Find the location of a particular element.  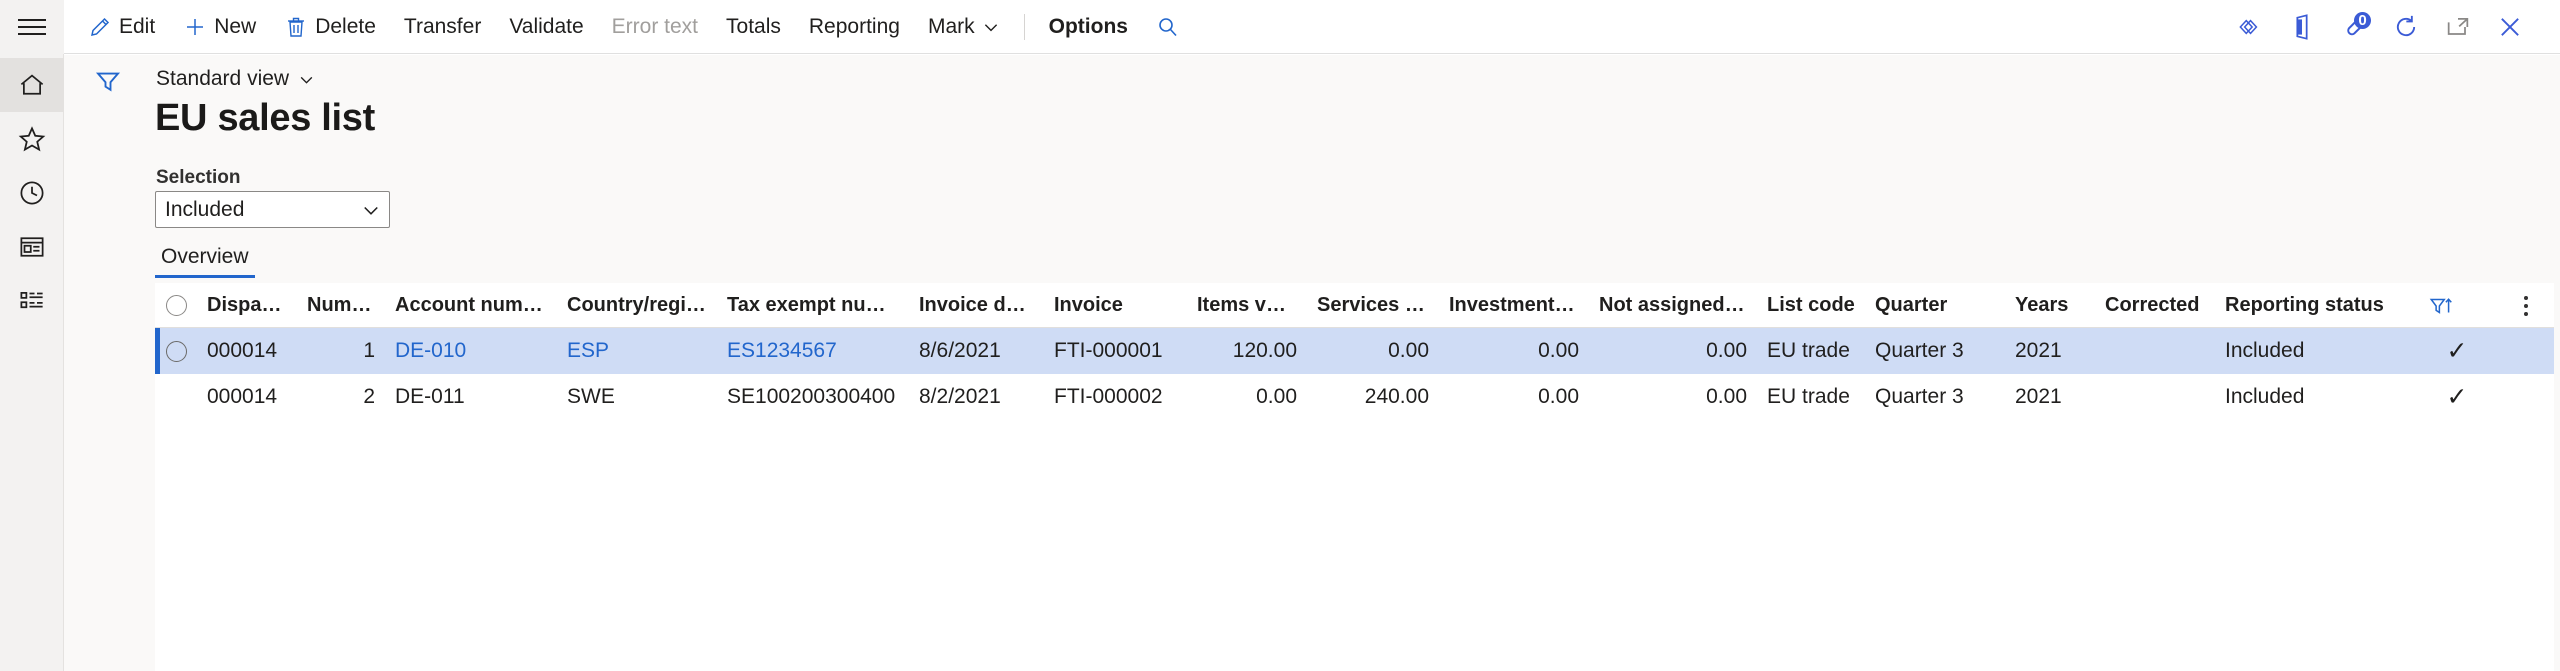

plus-icon is located at coordinates (195, 26).